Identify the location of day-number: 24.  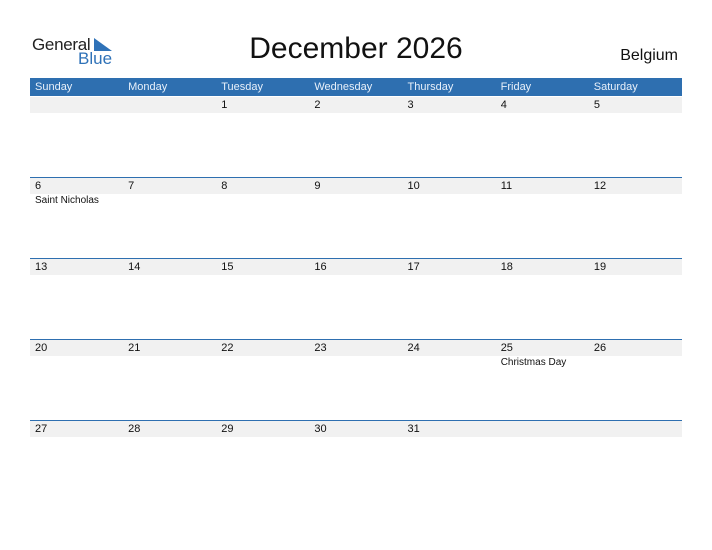
(413, 348).